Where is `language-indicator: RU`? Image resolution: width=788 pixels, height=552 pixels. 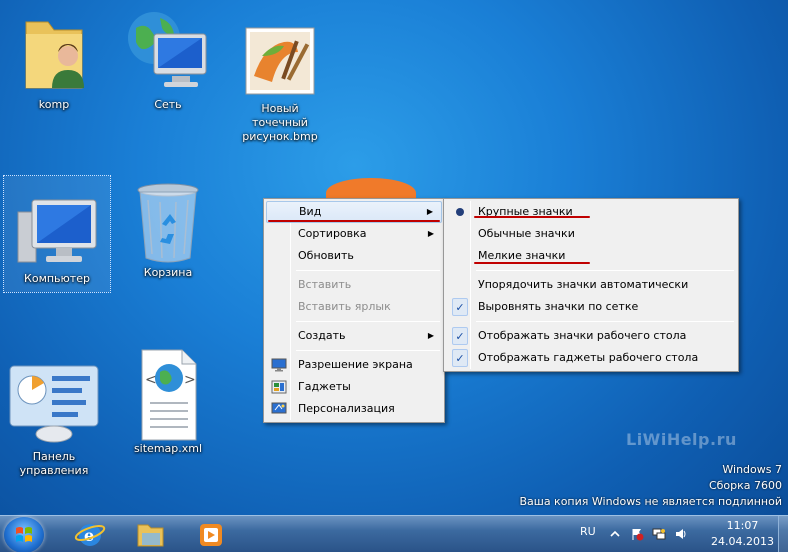
language-indicator: RU is located at coordinates (588, 531).